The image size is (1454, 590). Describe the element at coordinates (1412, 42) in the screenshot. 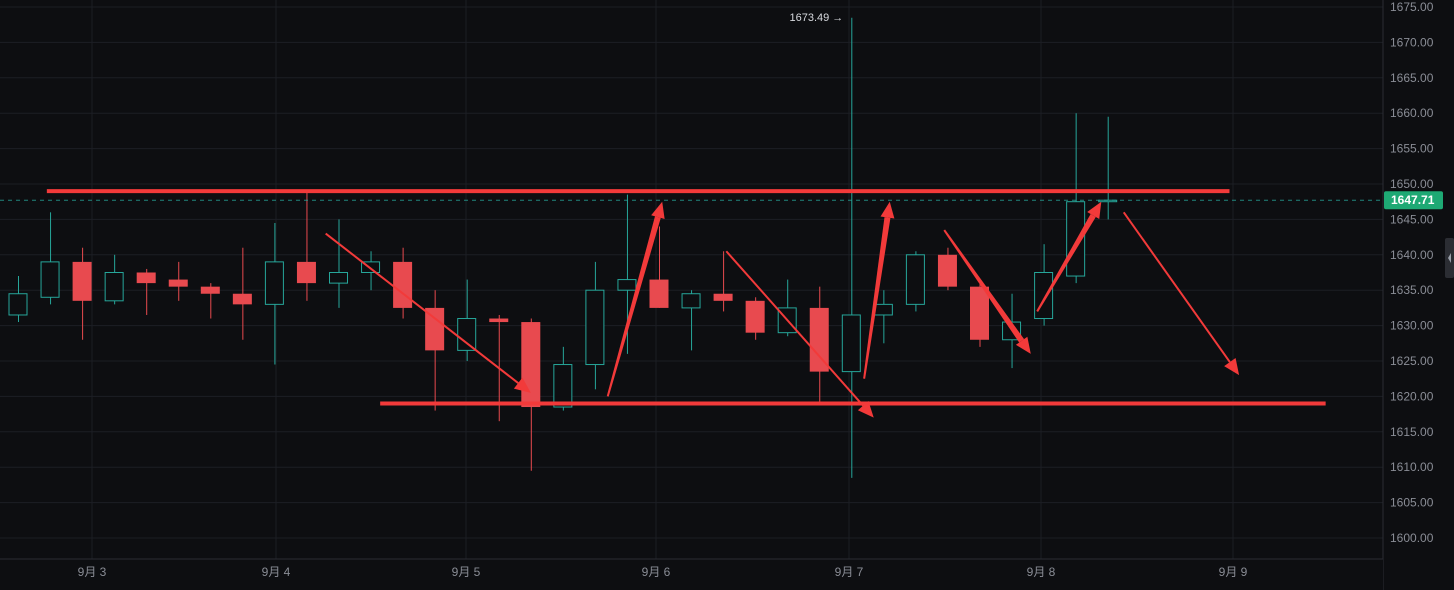

I see `price-tick-label: 1670.00` at that location.